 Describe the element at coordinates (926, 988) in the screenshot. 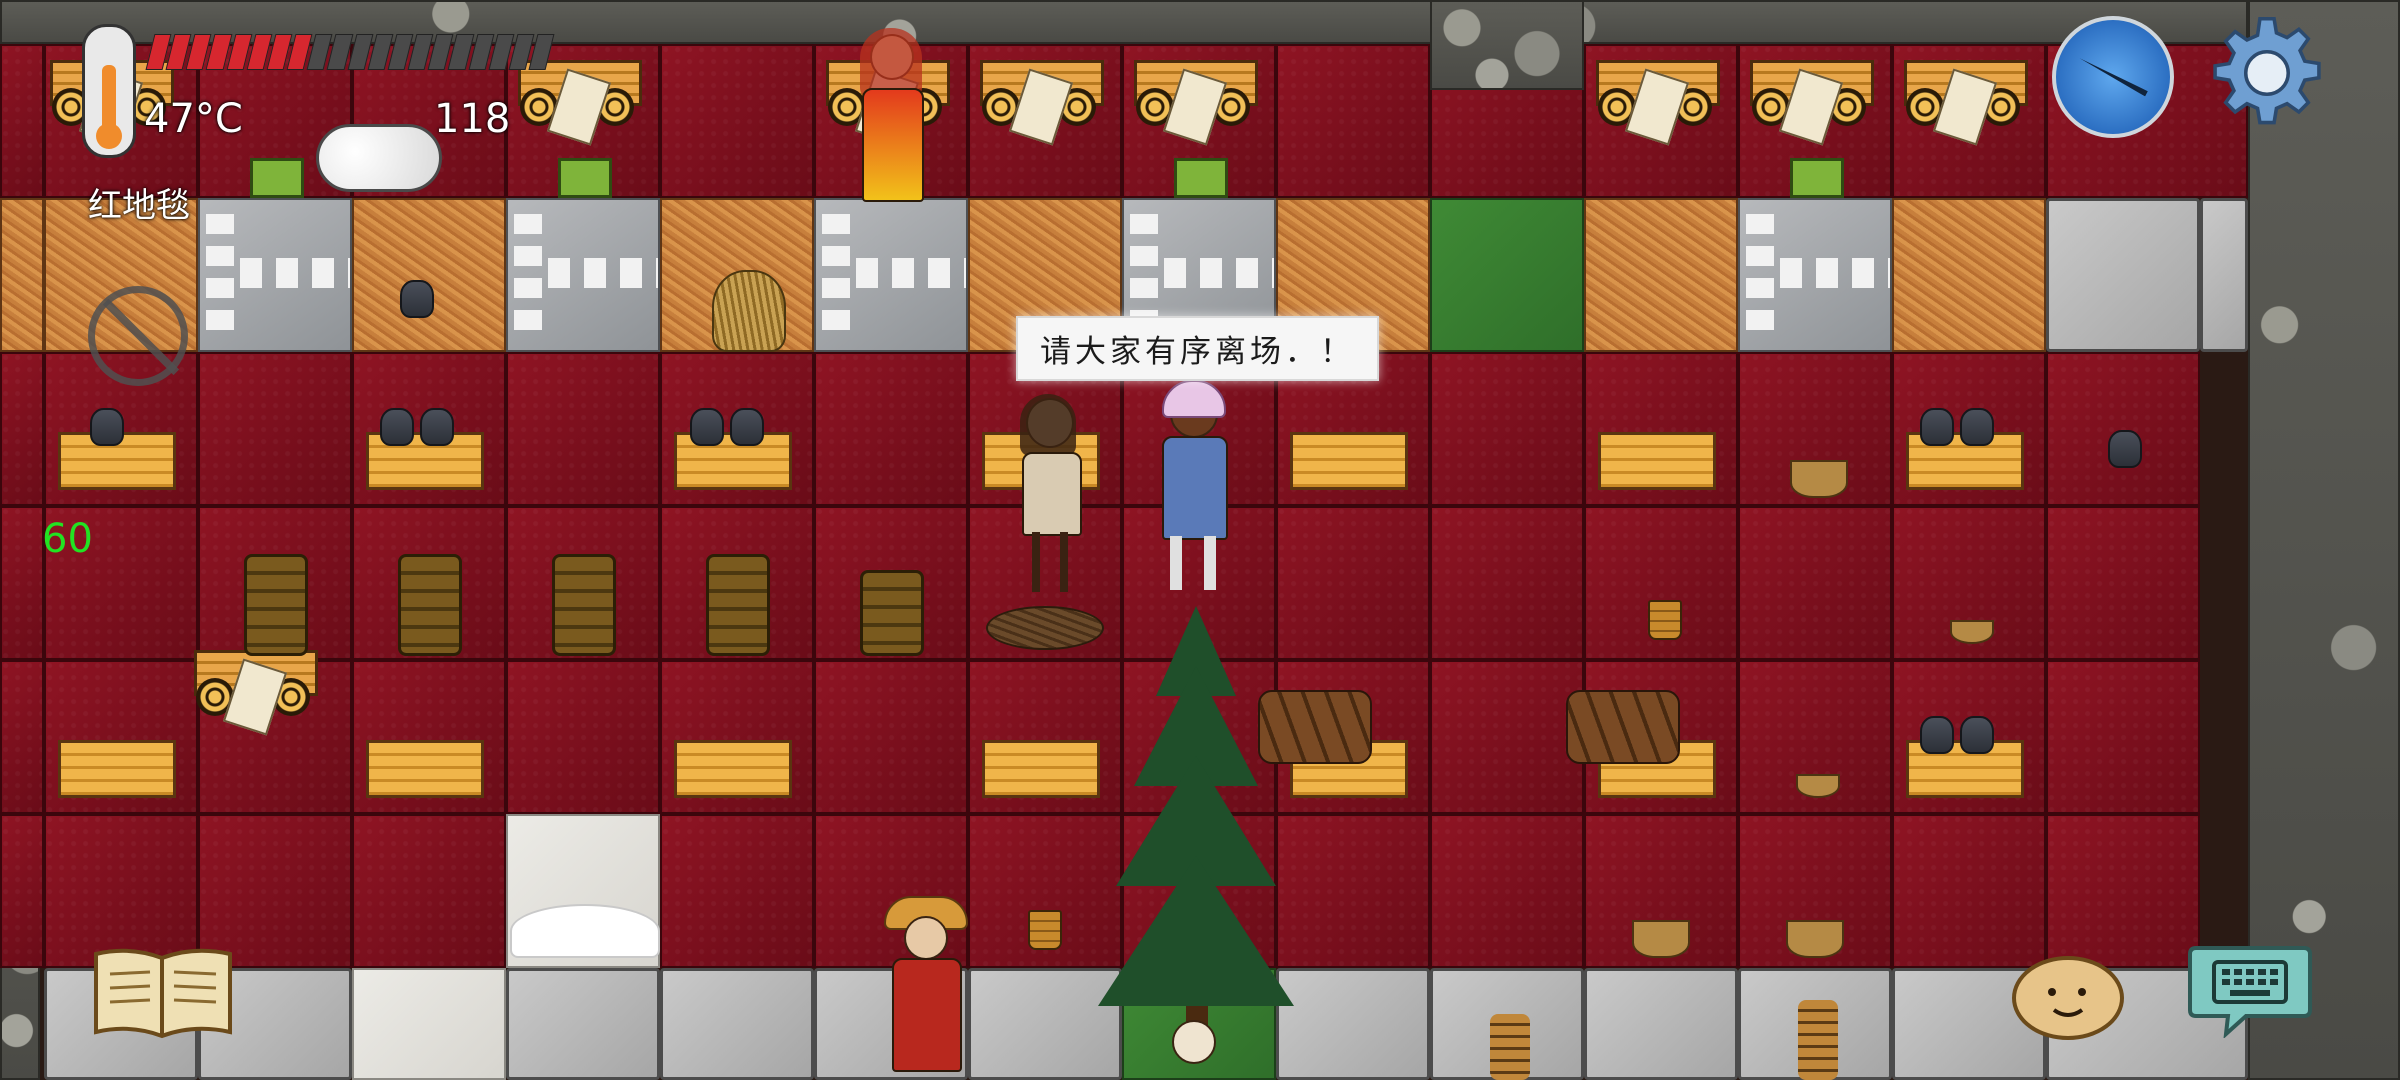

I see `villager-straw-hat` at that location.